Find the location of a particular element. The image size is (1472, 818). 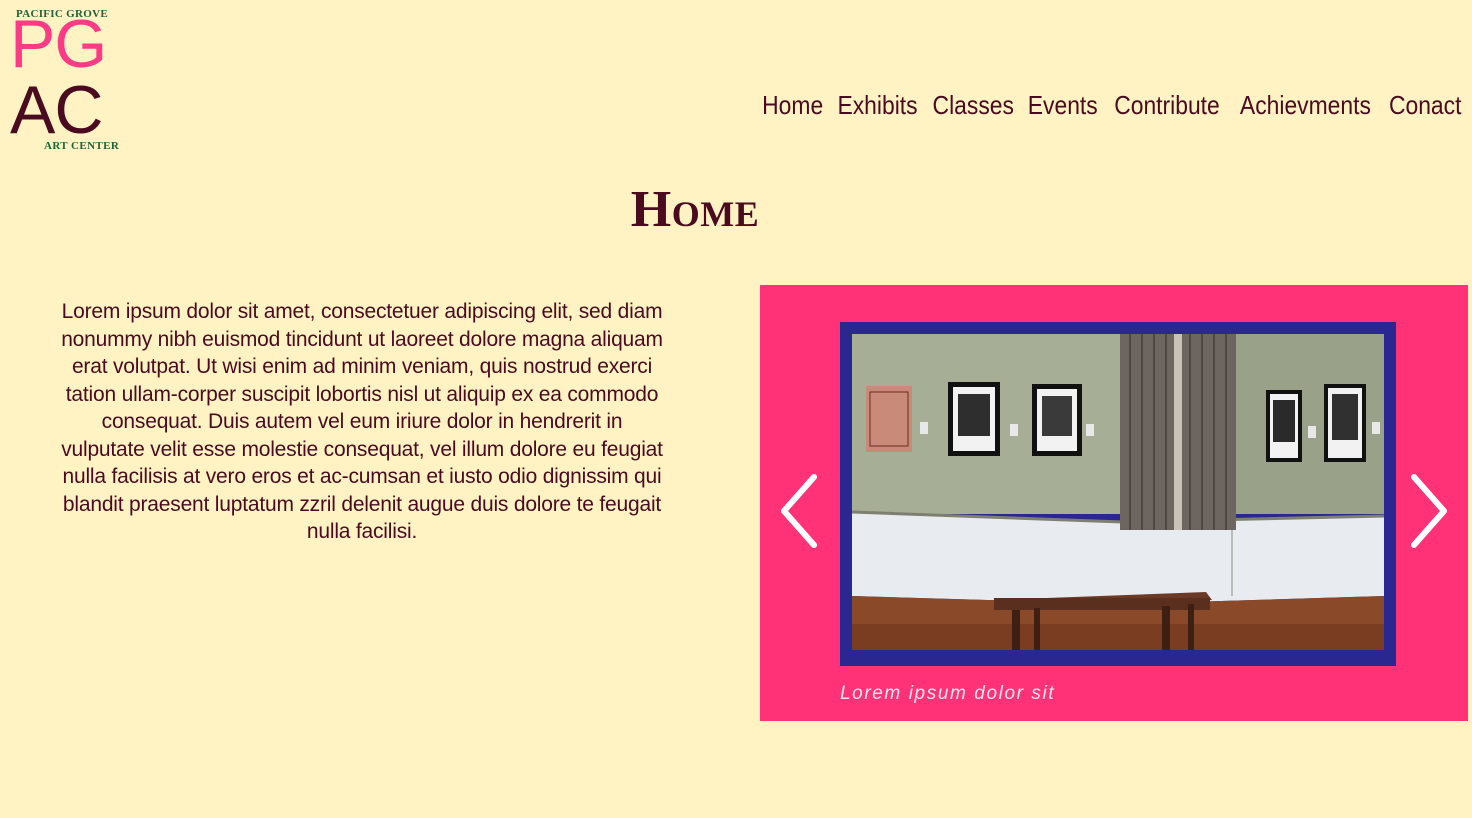

nav-events: Events is located at coordinates (1063, 105).